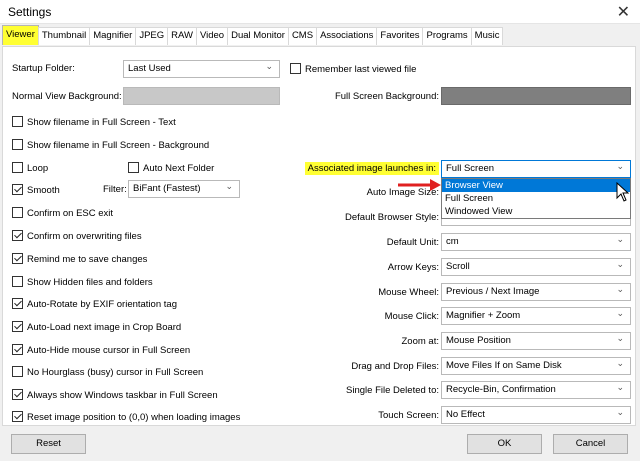  Describe the element at coordinates (483, 315) in the screenshot. I see `mouse-click-value: Magnifier + Zoom` at that location.